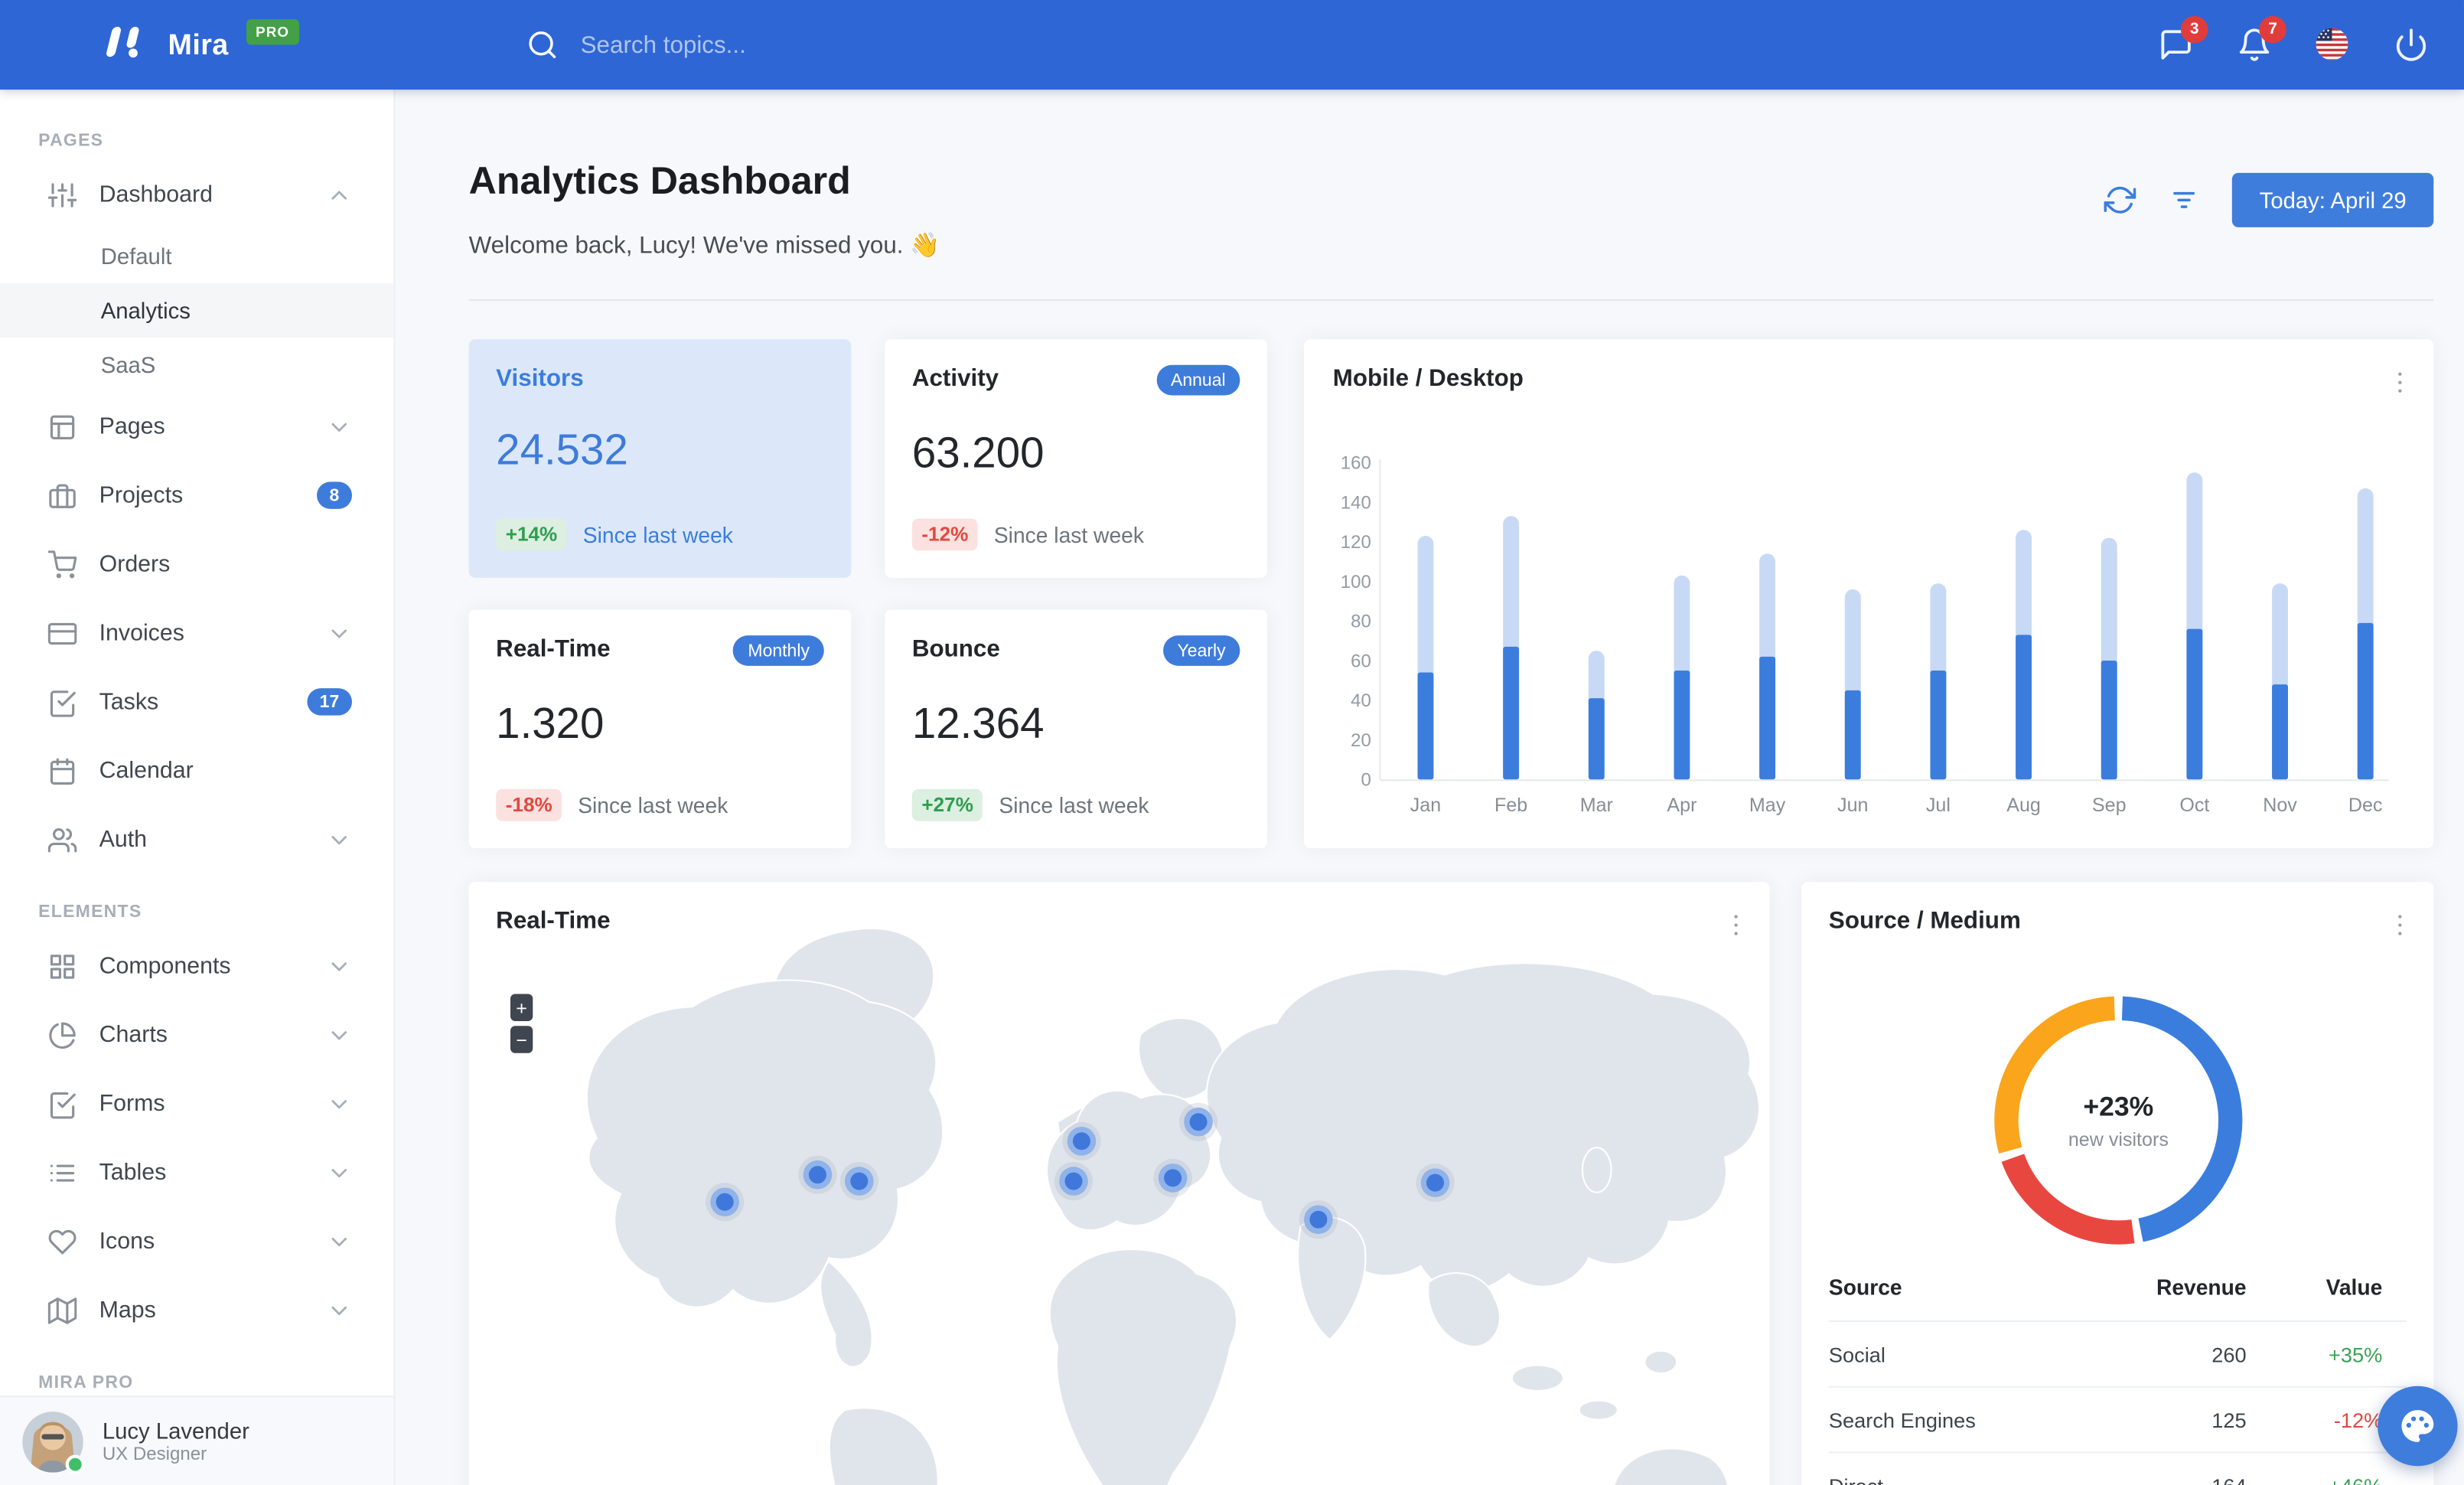  Describe the element at coordinates (62, 564) in the screenshot. I see `cart-icon` at that location.